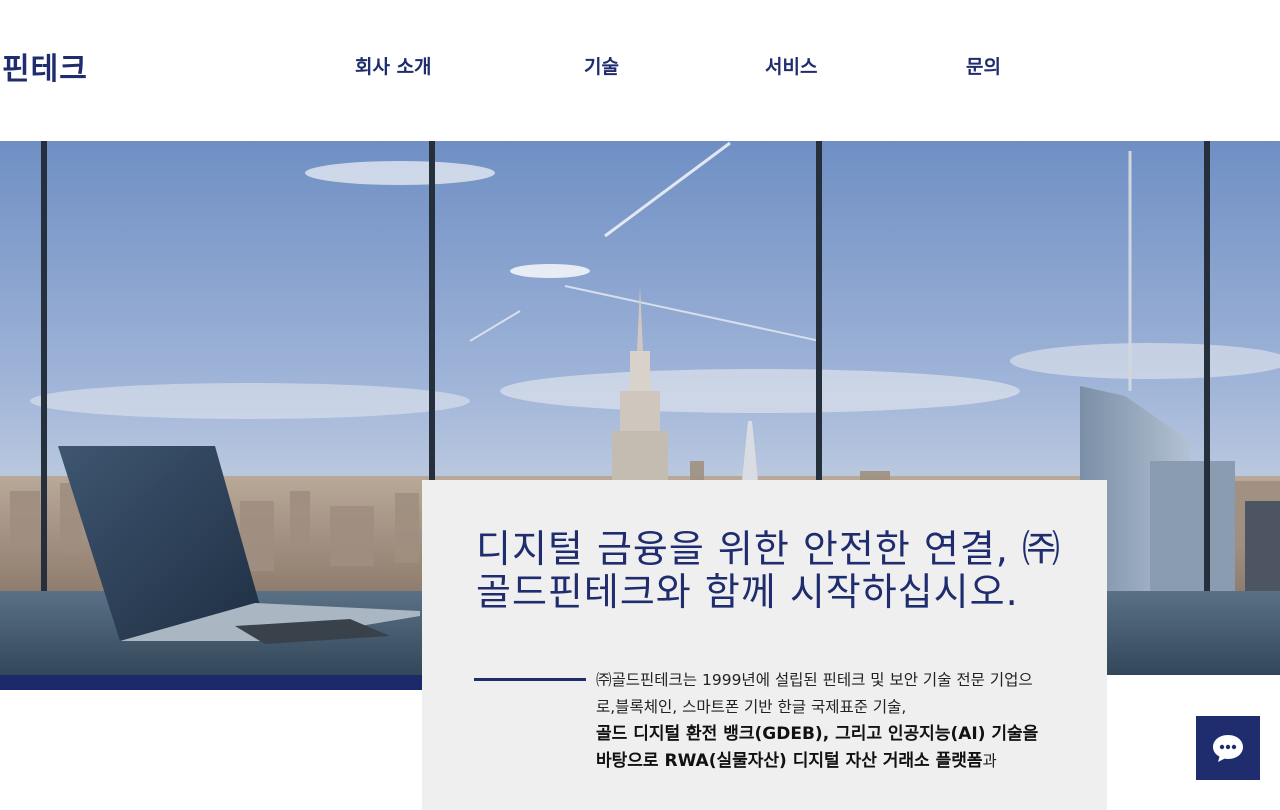  I want to click on nav-item-technology: 기술, so click(601, 65).